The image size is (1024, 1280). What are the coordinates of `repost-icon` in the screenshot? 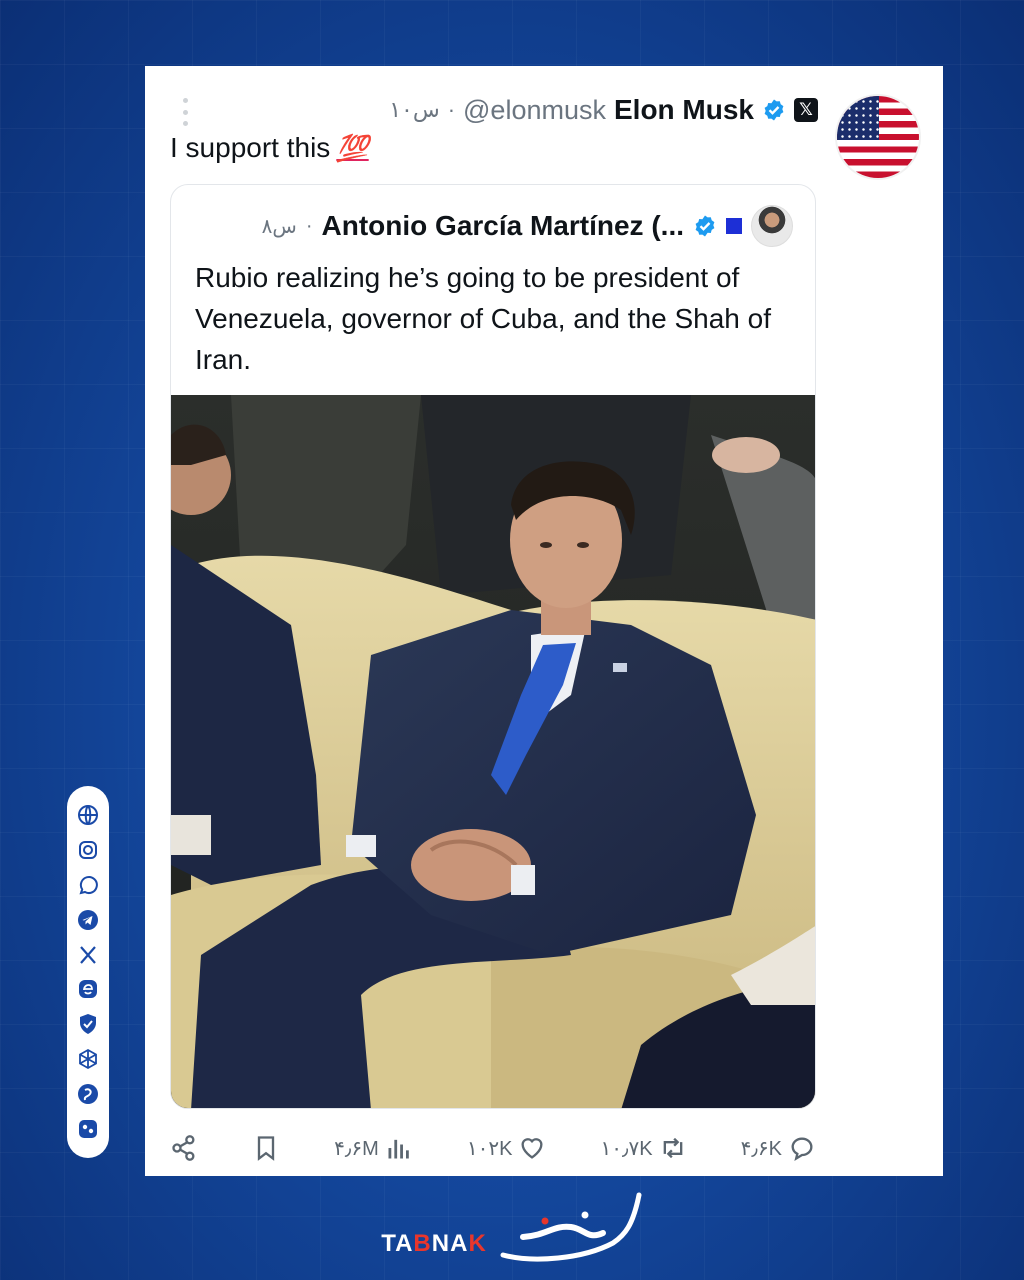 It's located at (672, 1148).